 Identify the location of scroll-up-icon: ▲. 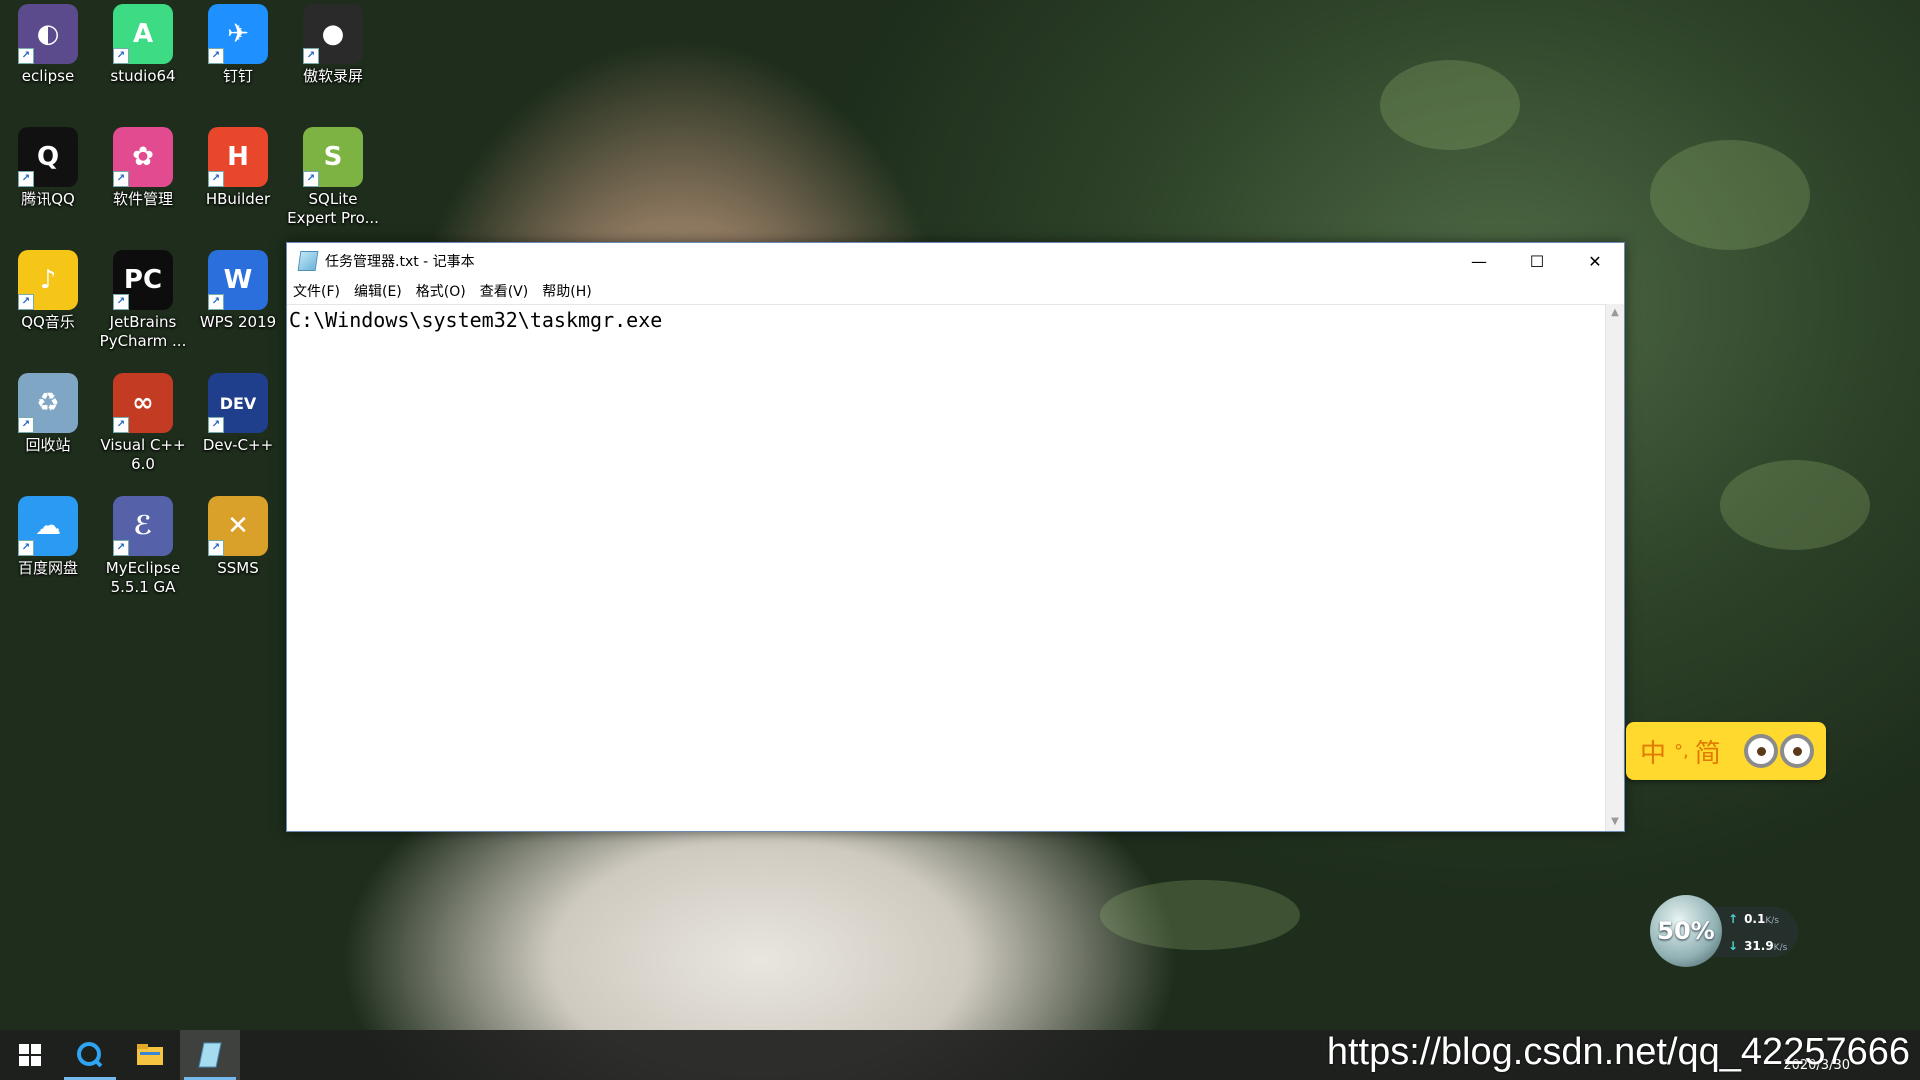
(1615, 313).